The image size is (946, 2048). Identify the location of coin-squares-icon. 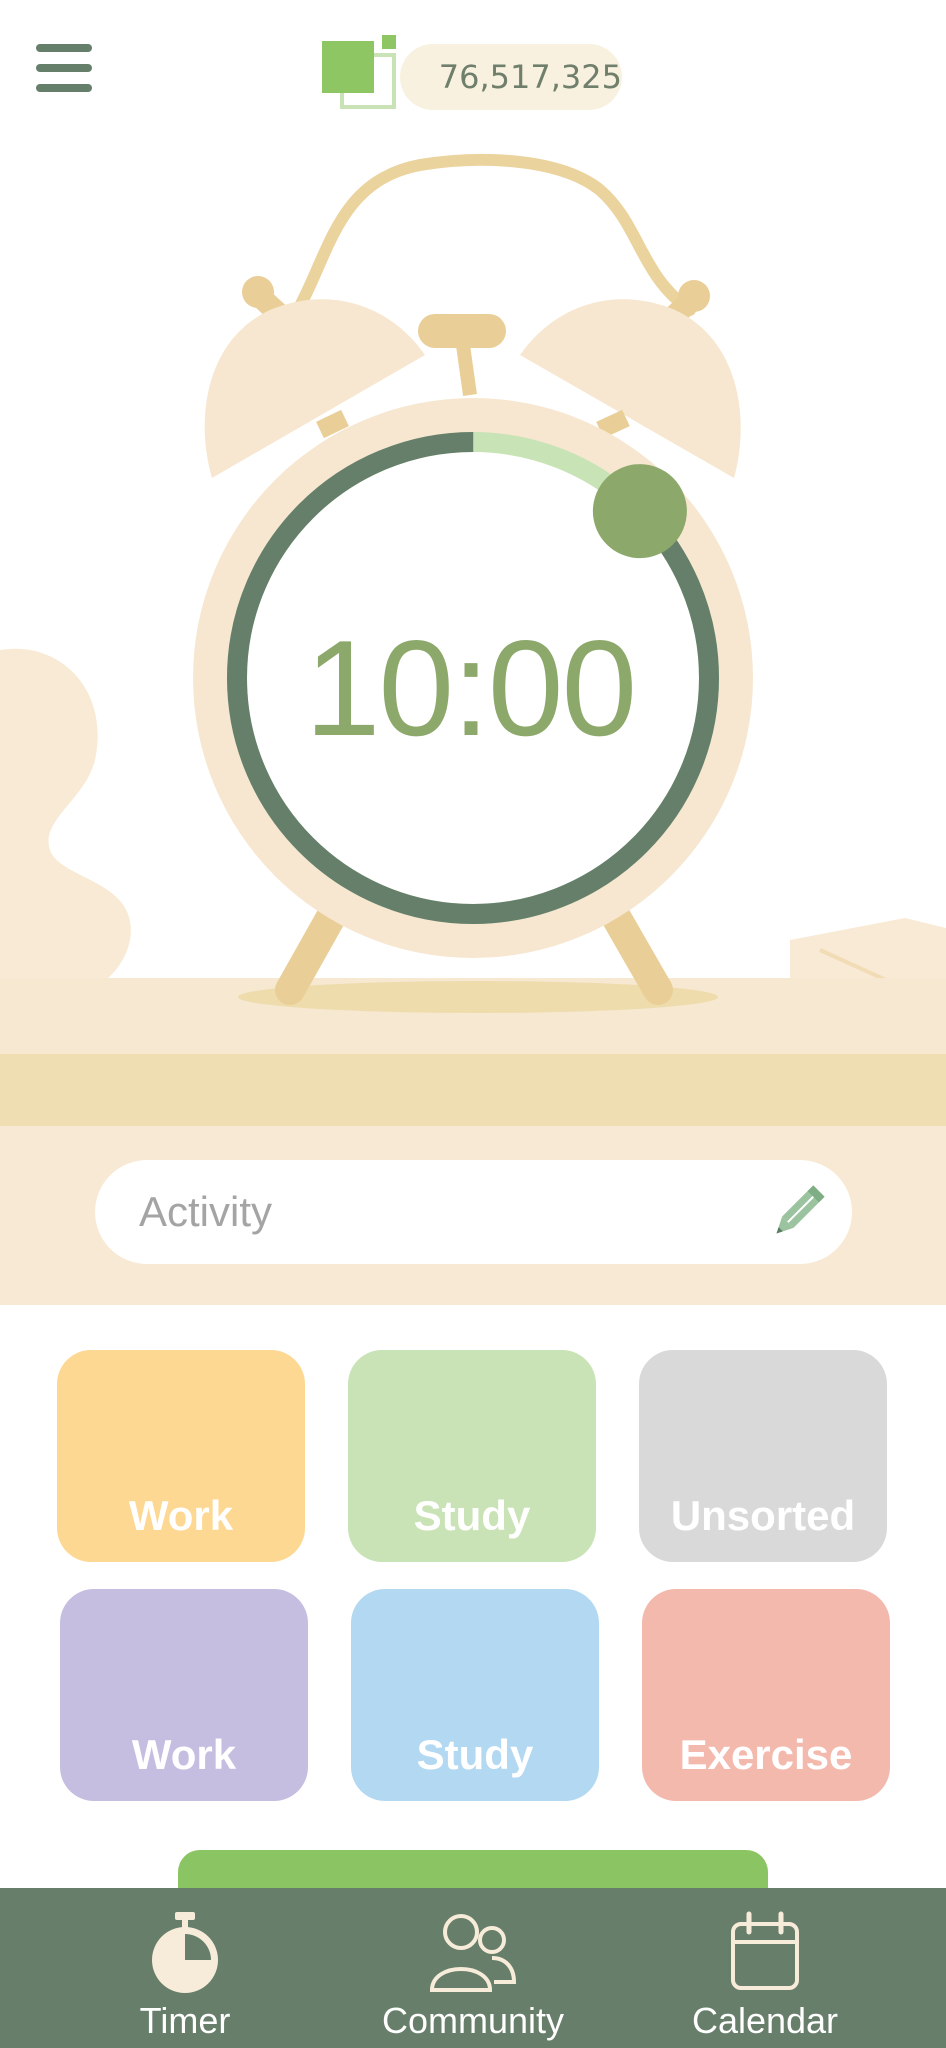
(359, 72).